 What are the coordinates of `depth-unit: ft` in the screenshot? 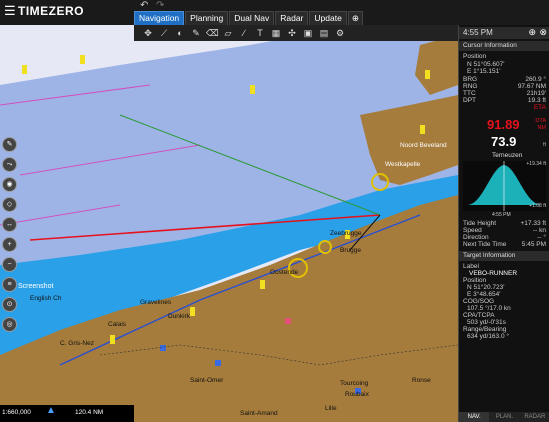 It's located at (544, 145).